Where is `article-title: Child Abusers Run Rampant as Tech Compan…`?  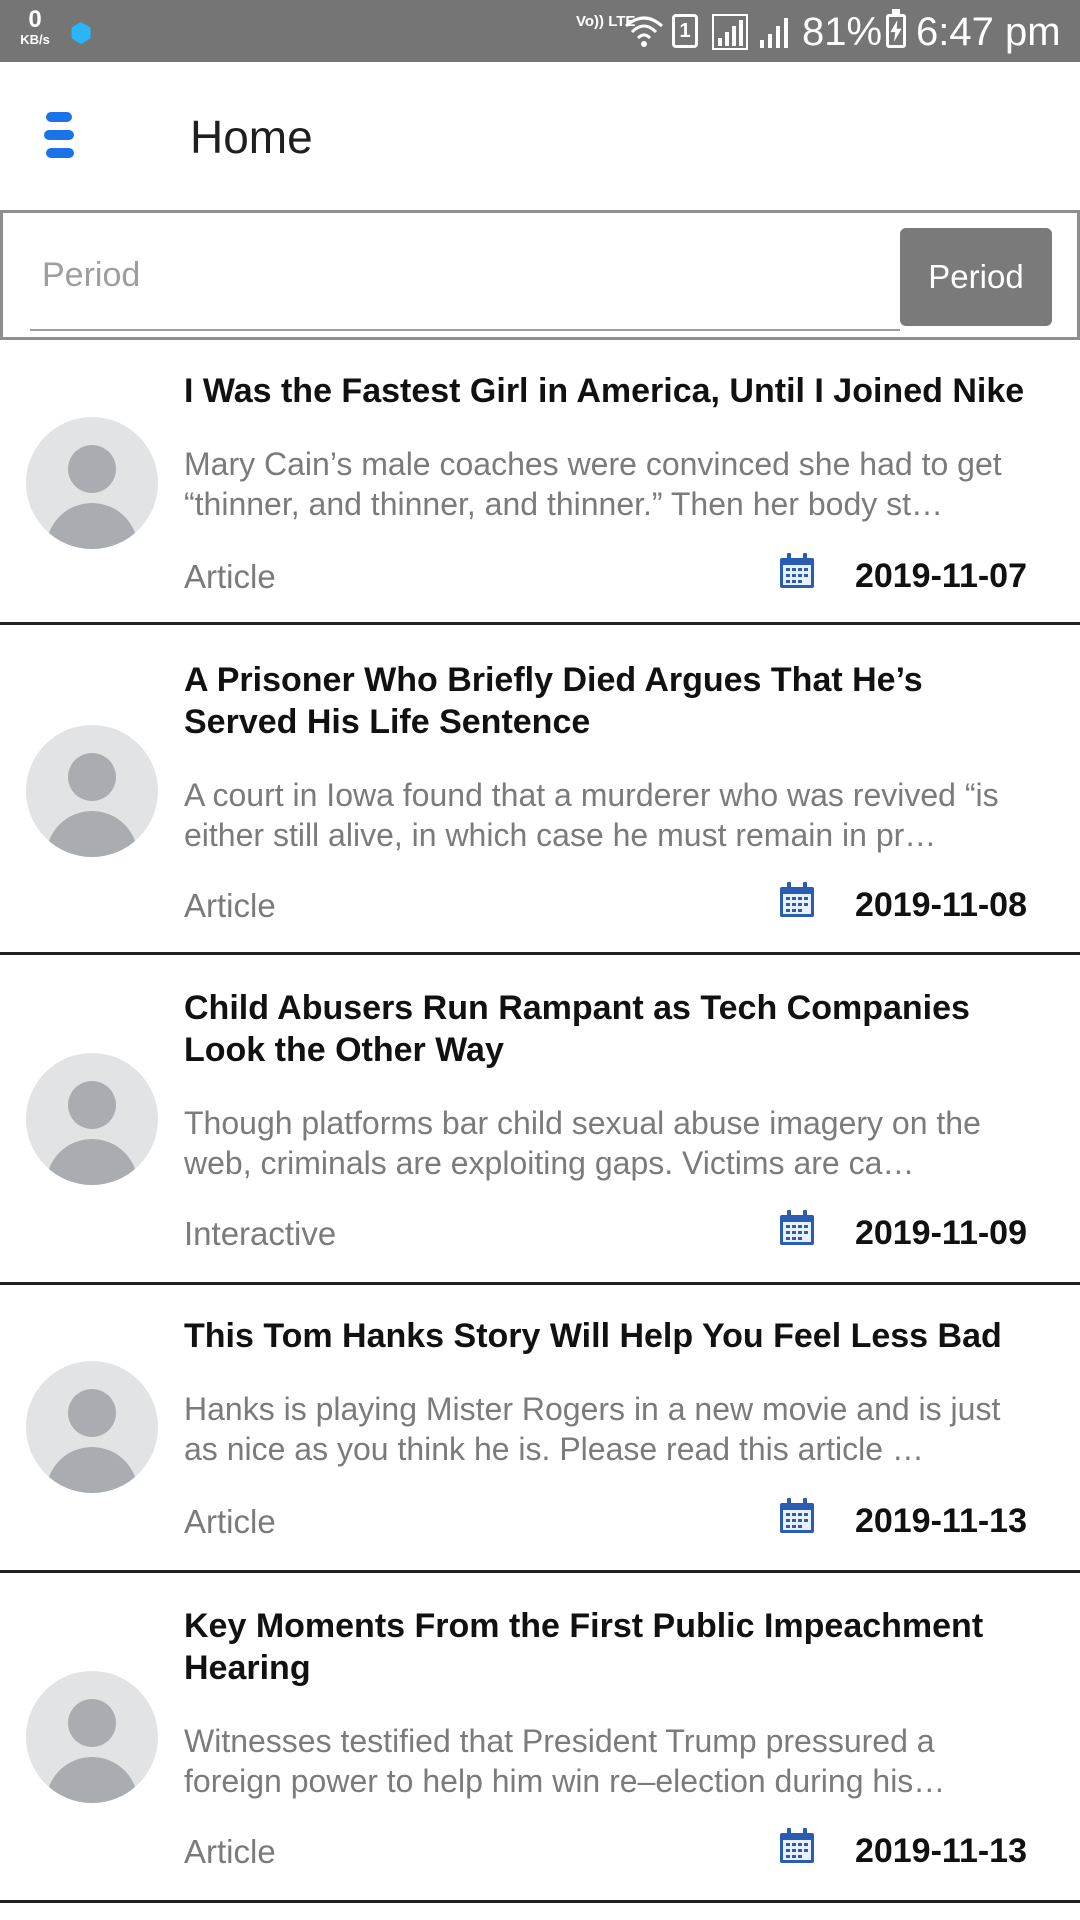 article-title: Child Abusers Run Rampant as Tech Compan… is located at coordinates (577, 1029).